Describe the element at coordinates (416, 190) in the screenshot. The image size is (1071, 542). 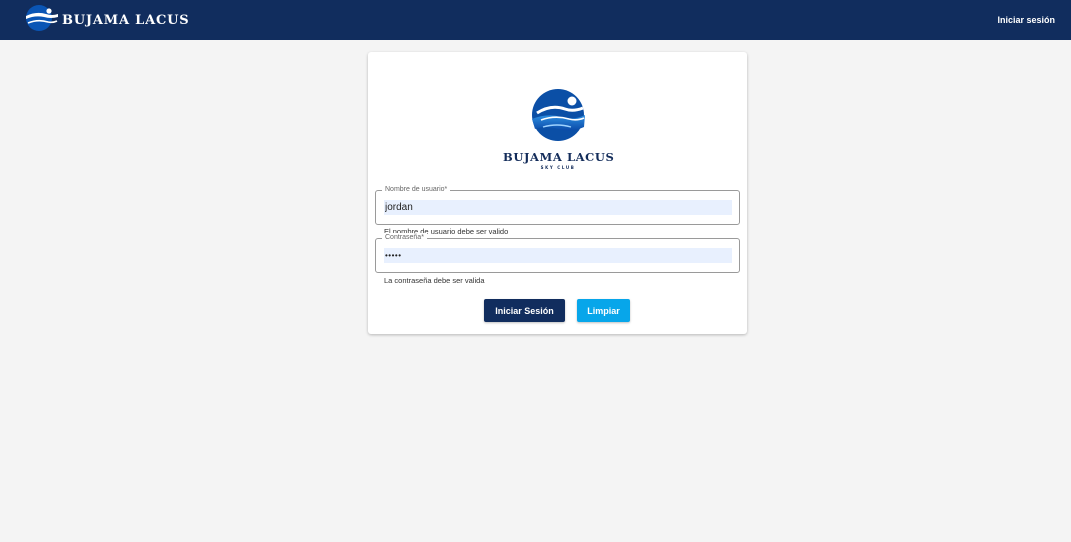
I see `username-label: Nombre de usuario*` at that location.